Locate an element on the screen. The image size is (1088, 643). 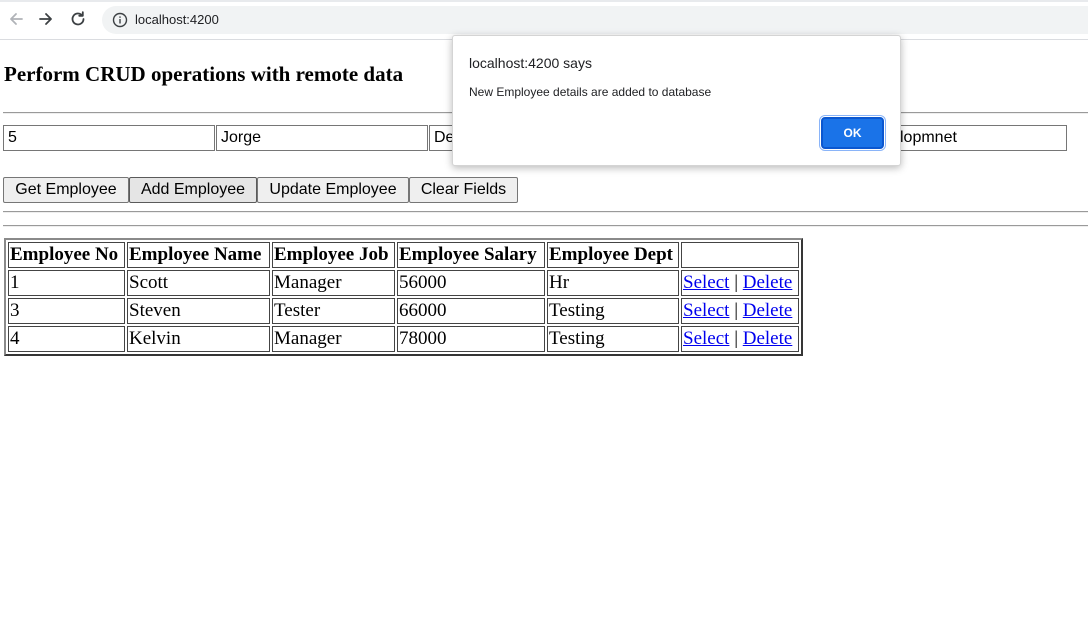
cell-employee-name: Steven is located at coordinates (198, 311).